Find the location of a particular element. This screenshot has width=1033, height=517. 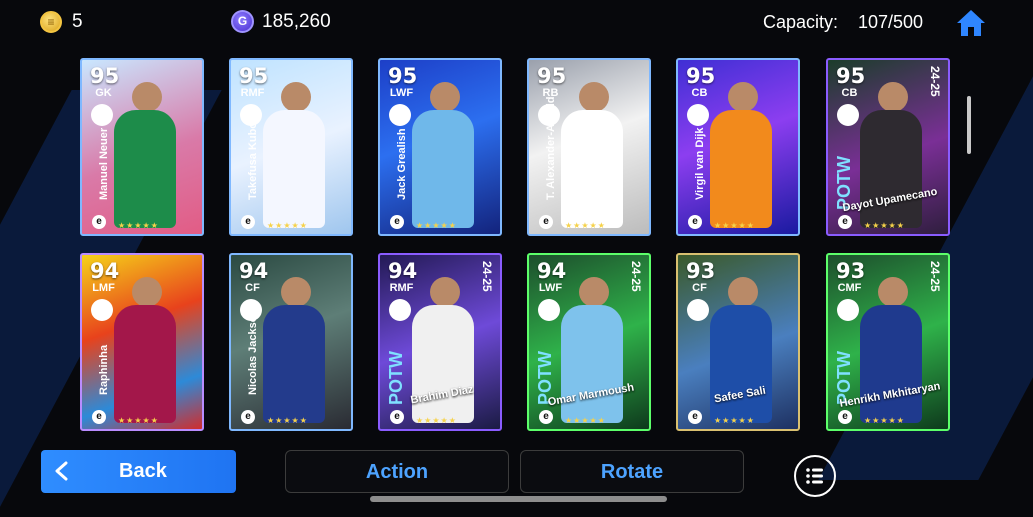

player-card: POTW 24-25 94 LWF Omar Marmoush e ★★★★★ is located at coordinates (589, 342).